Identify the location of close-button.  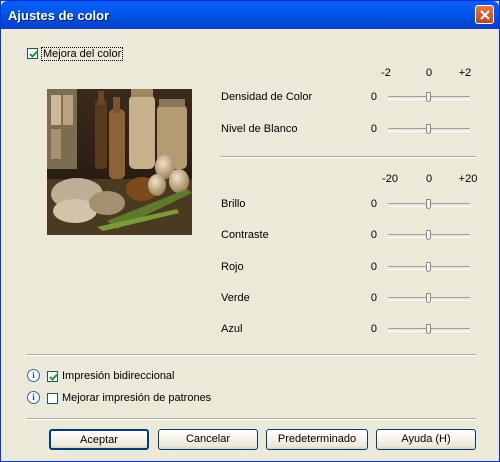
(484, 14).